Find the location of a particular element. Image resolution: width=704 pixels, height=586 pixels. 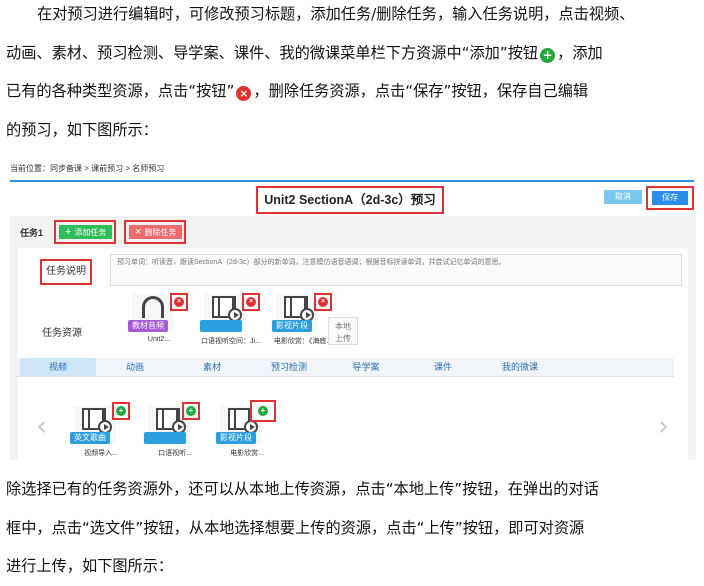

intro-line-3: 已有的各种类型资源，点击“按钮” × ，删除任务资源，点击“保存”按钮，保存自己编辑 is located at coordinates (352, 91).